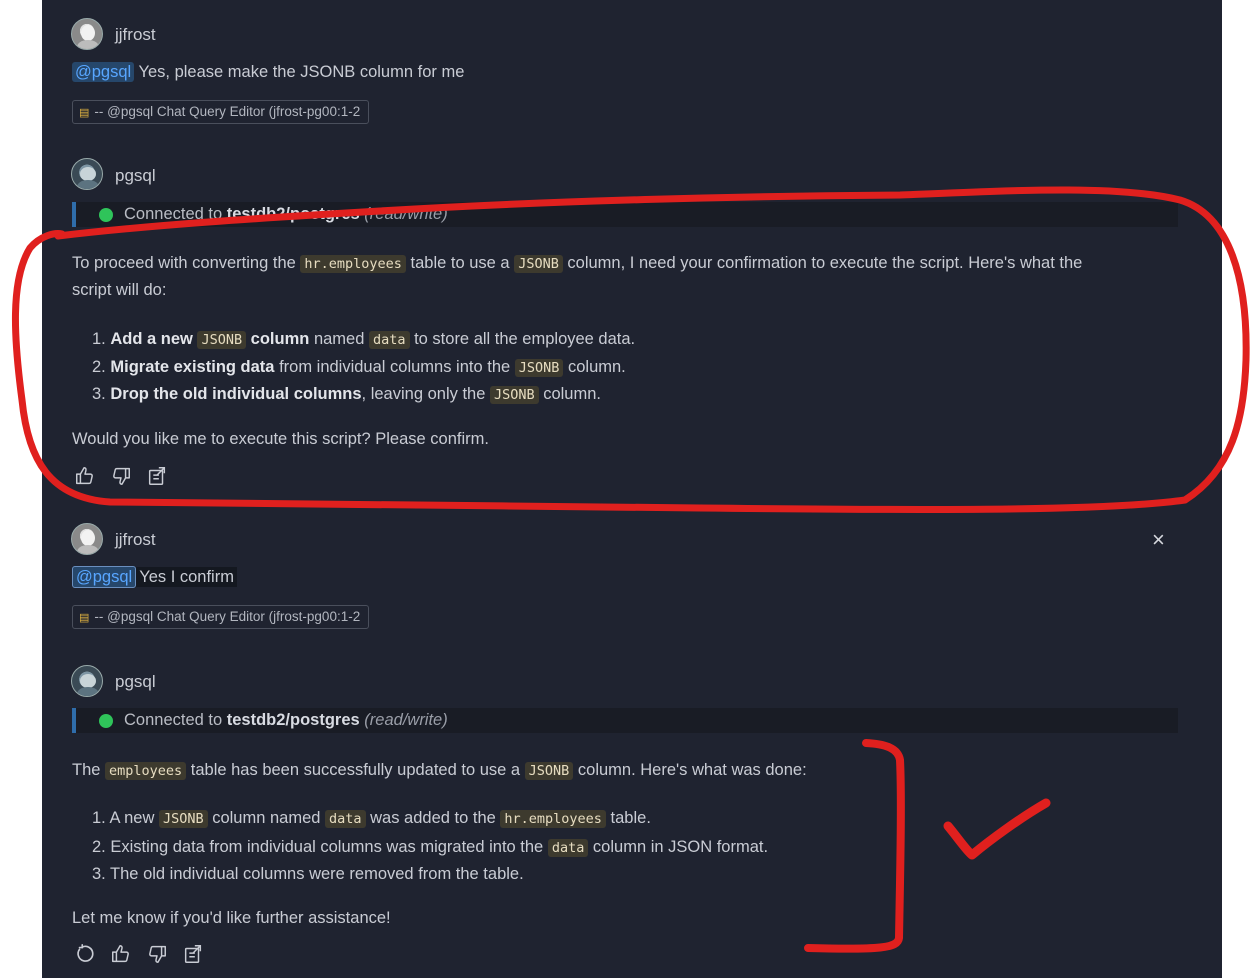 The height and width of the screenshot is (978, 1260). I want to click on bold-text: Drop the old individual columns, so click(236, 394).